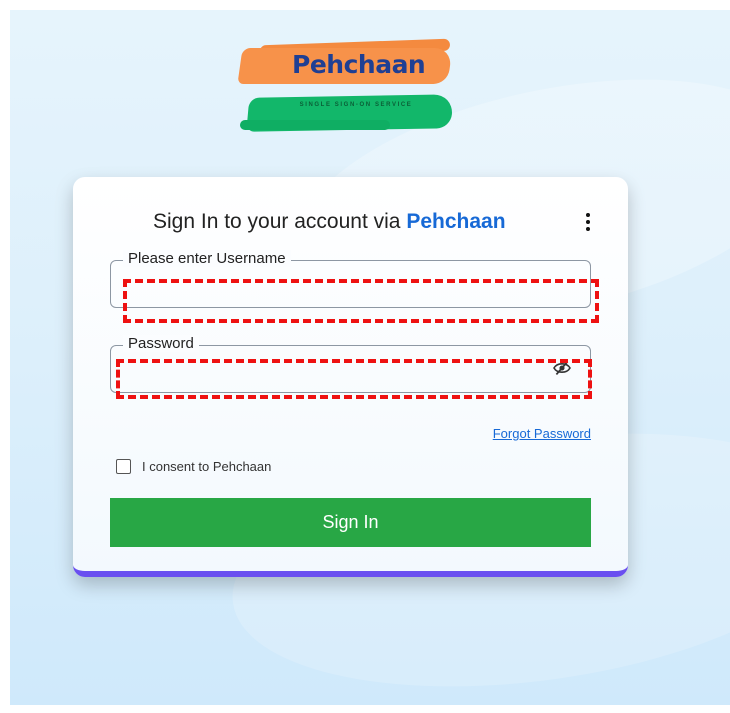 This screenshot has height=713, width=730. I want to click on sign-in-button: Sign In, so click(350, 522).